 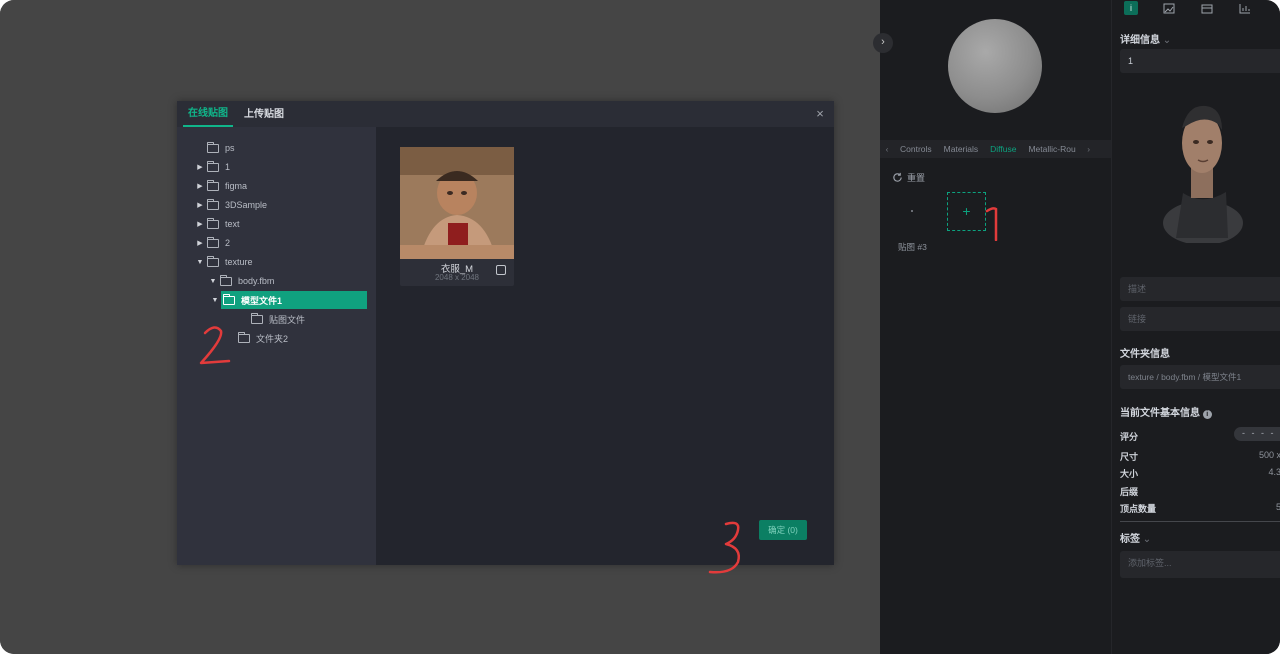 What do you see at coordinates (1200, 319) in the screenshot?
I see `link-field: 链接` at bounding box center [1200, 319].